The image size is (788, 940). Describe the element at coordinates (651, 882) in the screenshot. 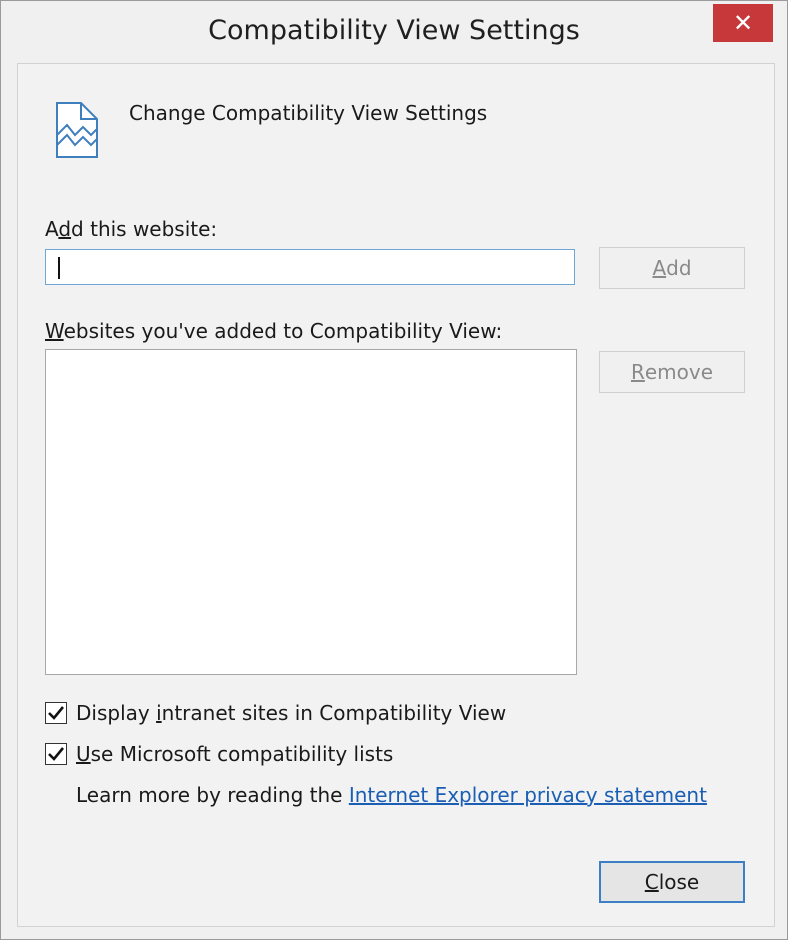

I see `close-button-accel: C` at that location.